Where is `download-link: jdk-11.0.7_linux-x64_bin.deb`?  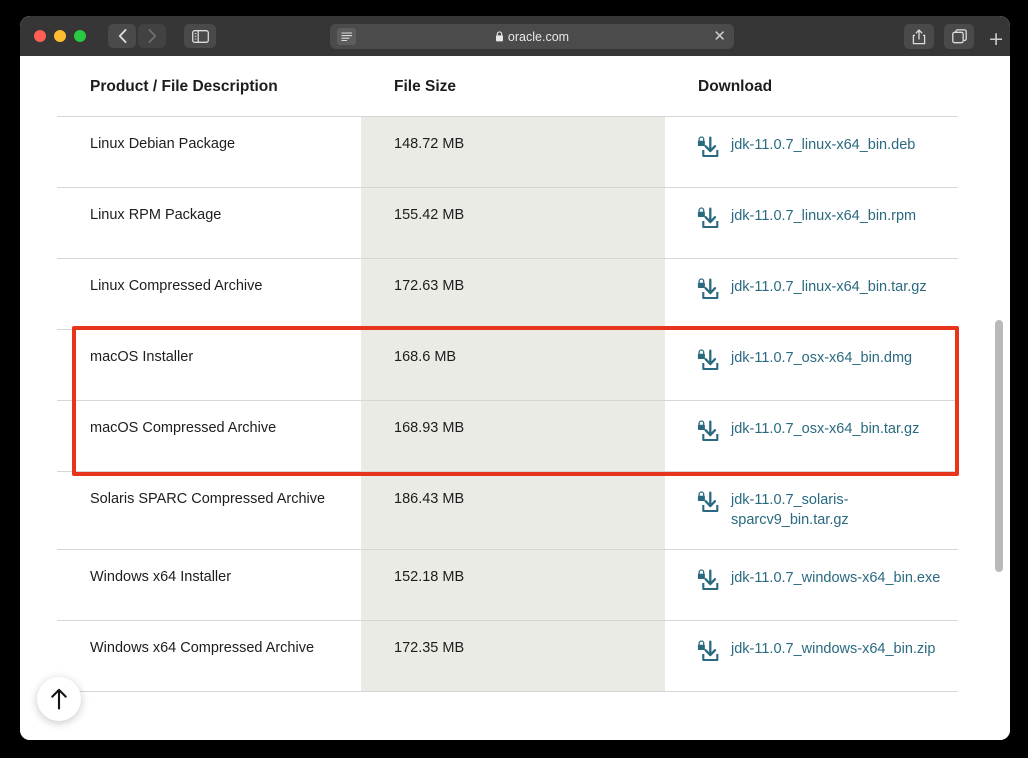
download-link: jdk-11.0.7_linux-x64_bin.deb is located at coordinates (826, 149).